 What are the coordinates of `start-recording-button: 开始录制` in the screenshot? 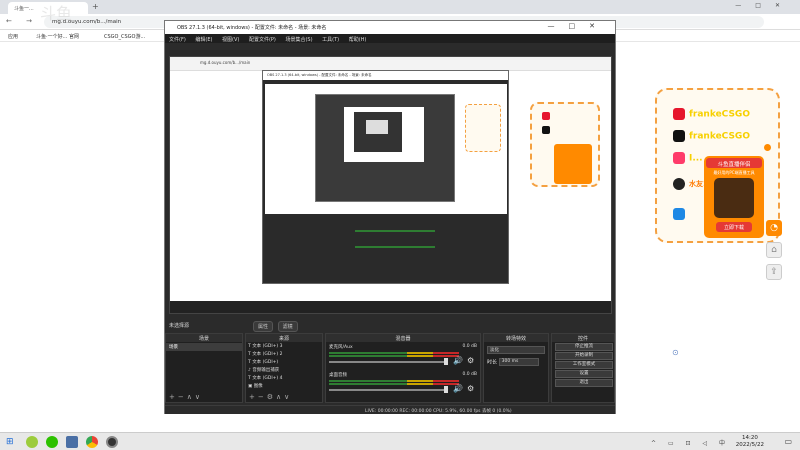 It's located at (584, 356).